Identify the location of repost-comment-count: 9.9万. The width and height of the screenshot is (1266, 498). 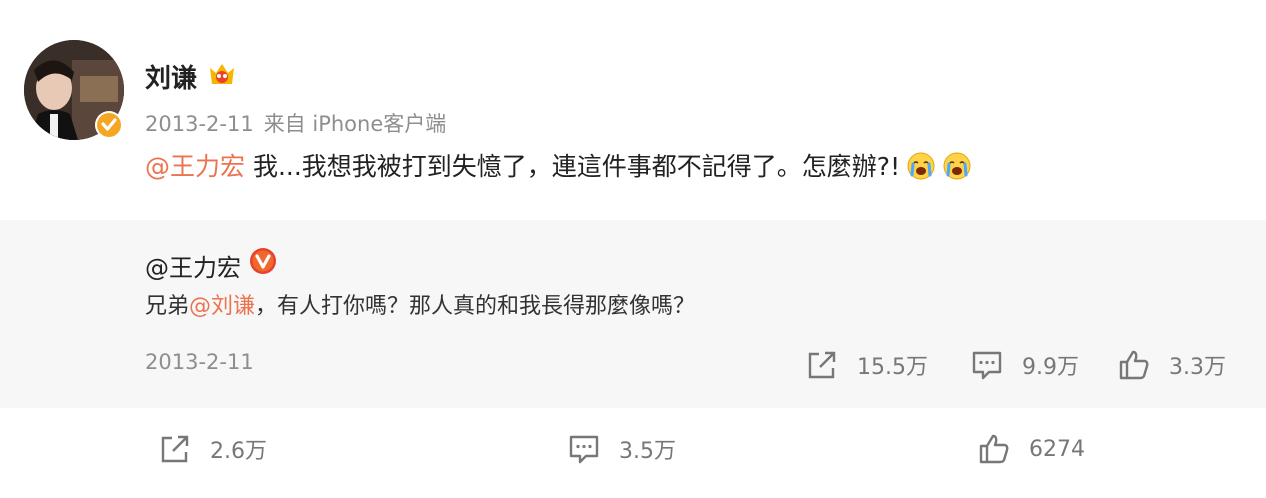
(1050, 367).